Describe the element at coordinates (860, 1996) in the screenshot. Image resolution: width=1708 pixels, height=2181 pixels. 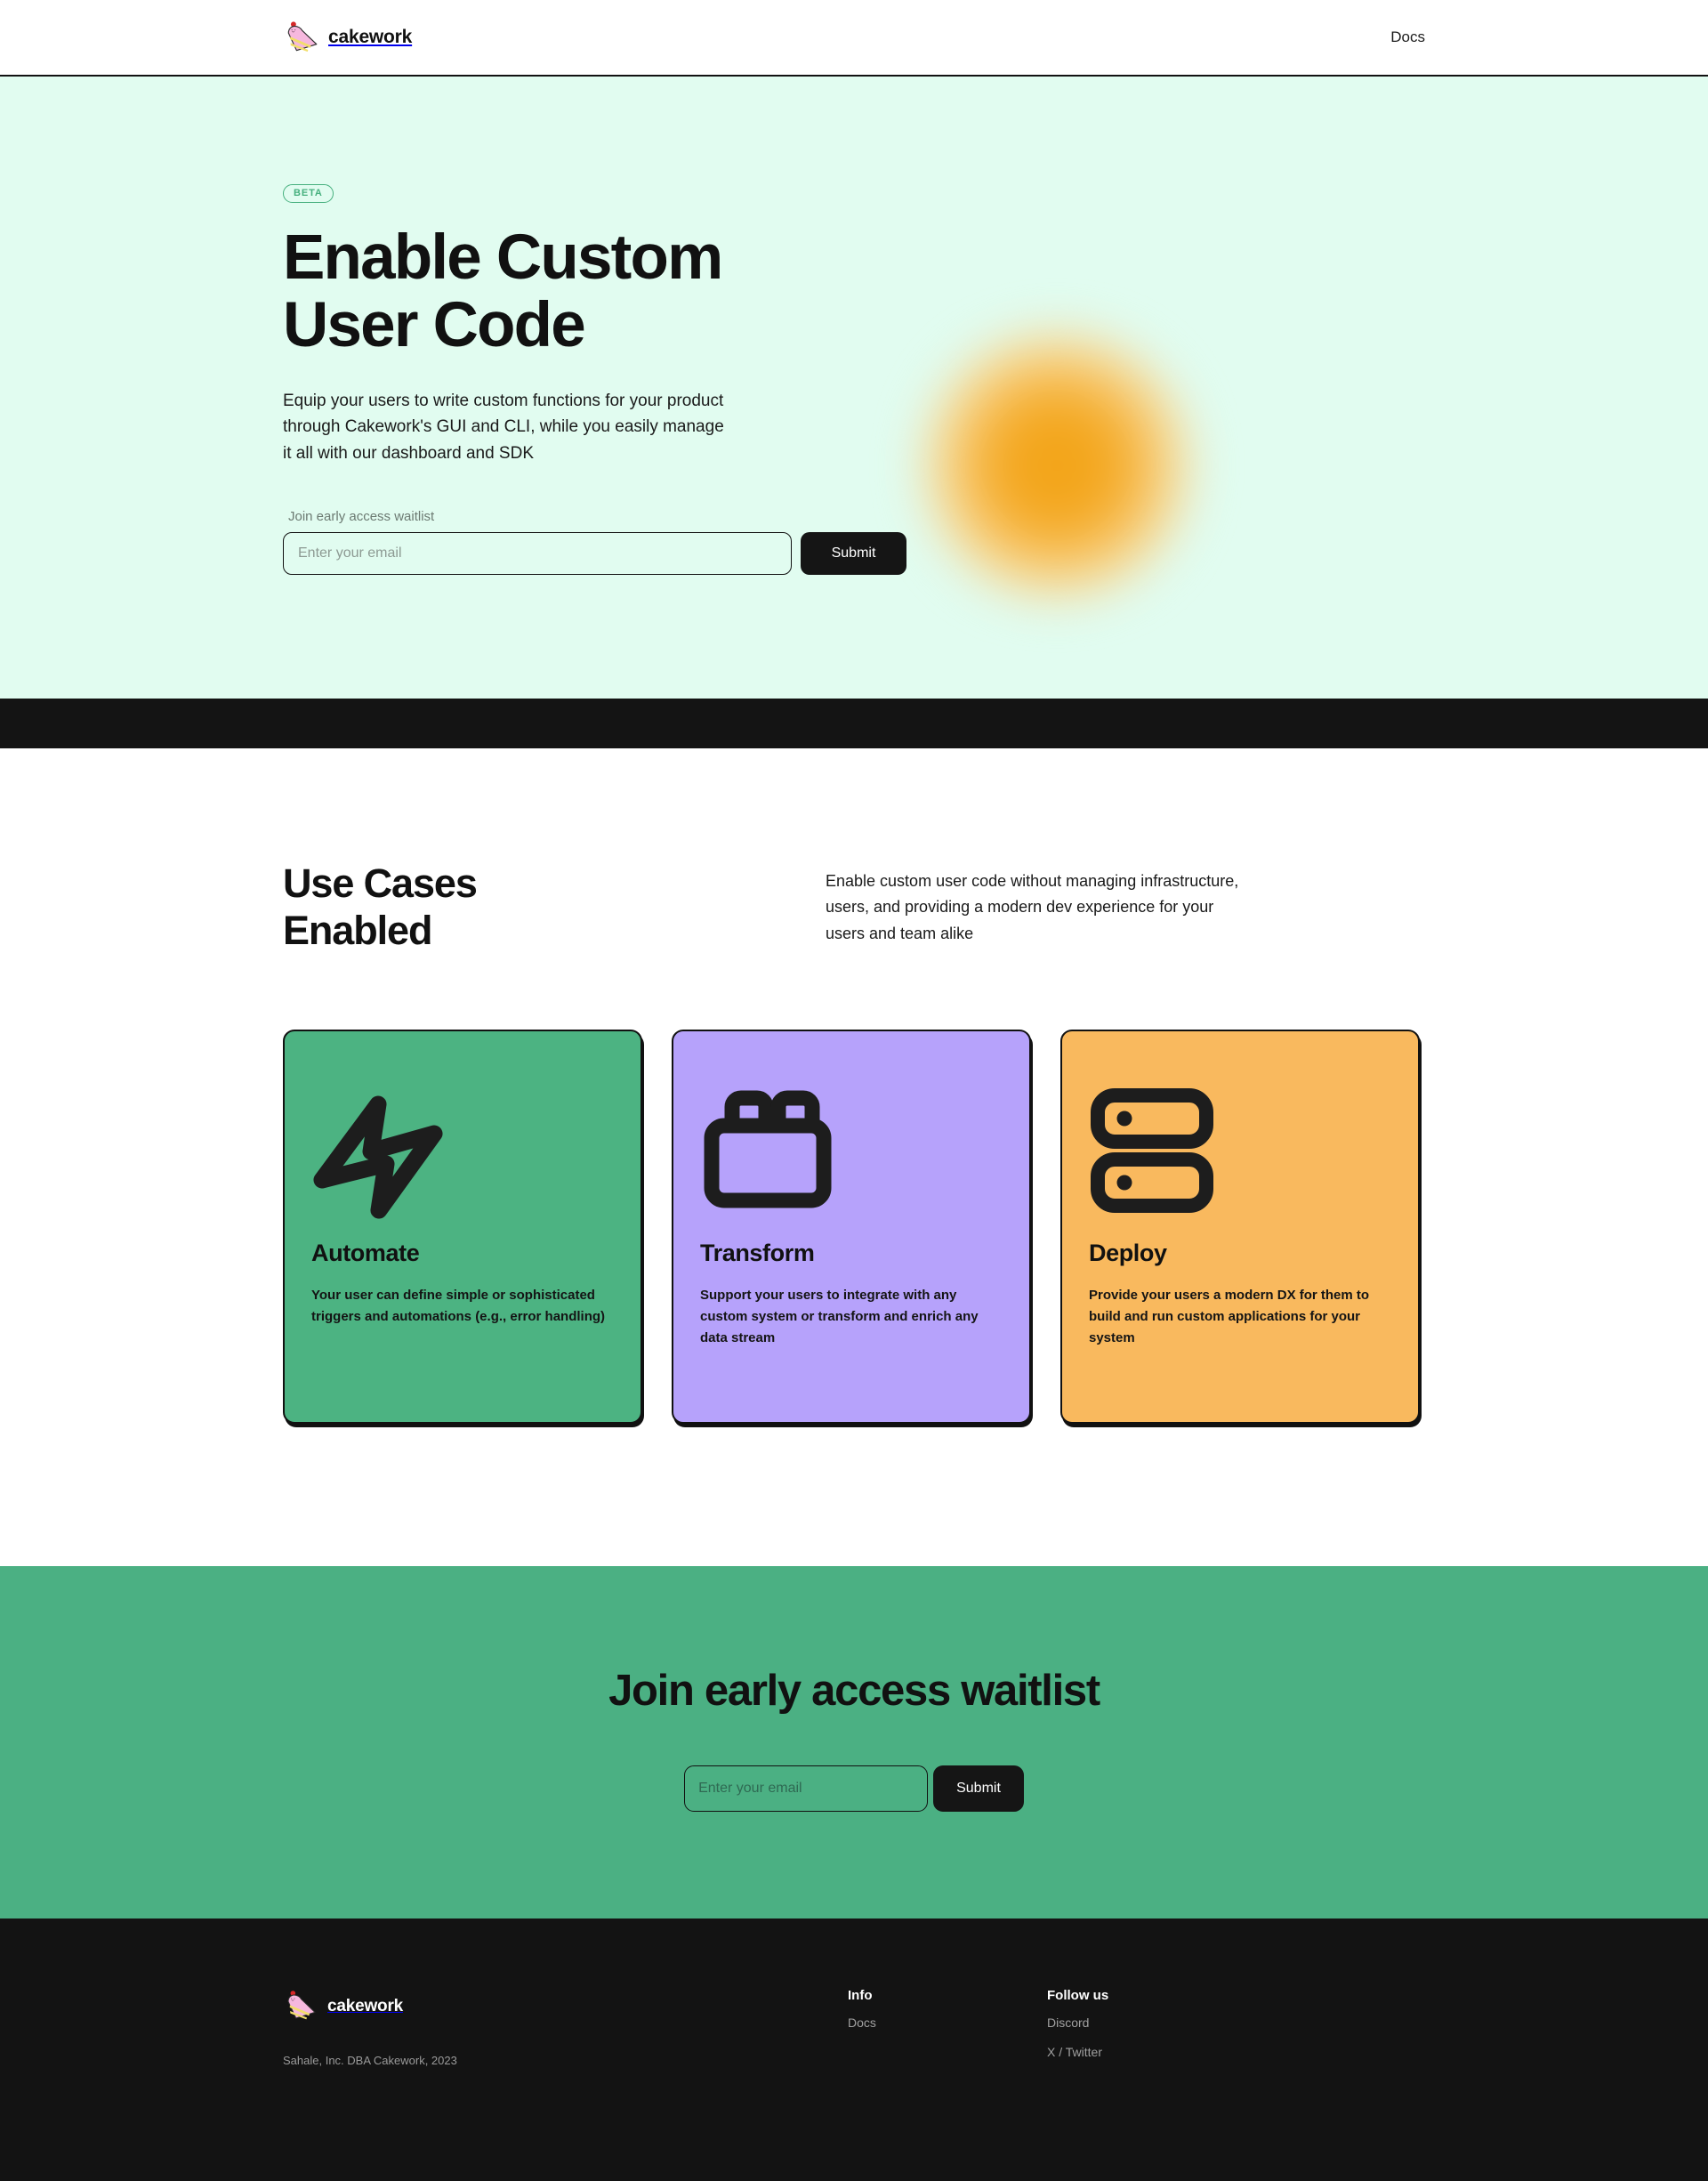
I see `footer-column-title: Info` at that location.